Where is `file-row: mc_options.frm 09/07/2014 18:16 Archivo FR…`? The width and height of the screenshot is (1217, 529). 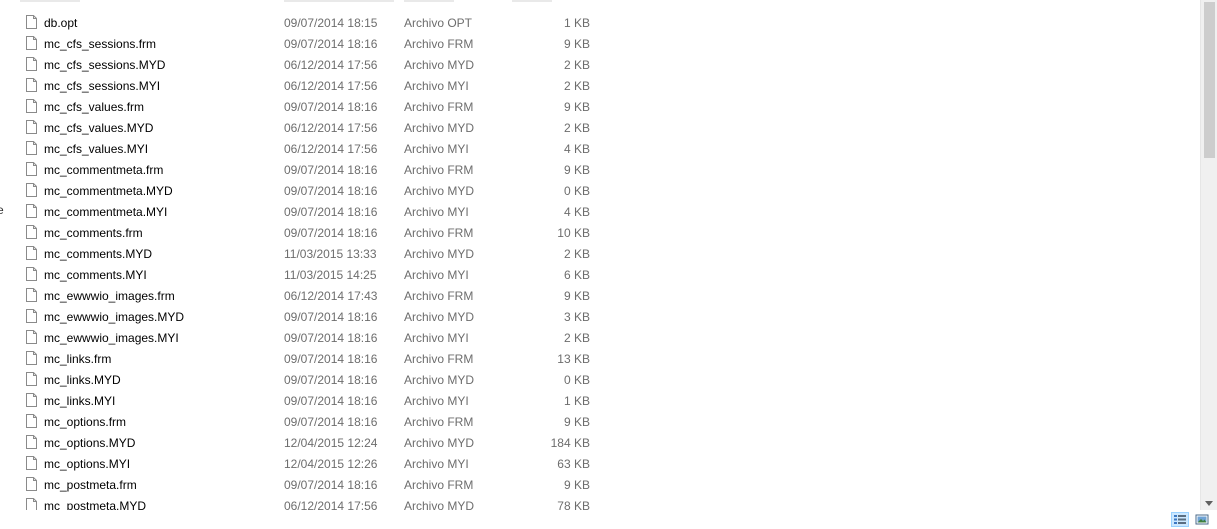 file-row: mc_options.frm 09/07/2014 18:16 Archivo FR… is located at coordinates (600, 421).